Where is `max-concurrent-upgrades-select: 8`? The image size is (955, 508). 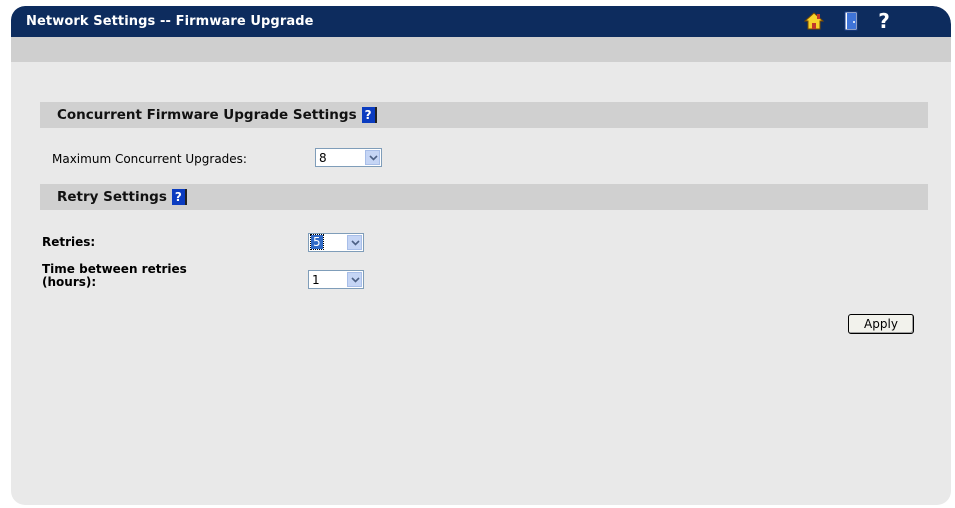
max-concurrent-upgrades-select: 8 is located at coordinates (348, 157).